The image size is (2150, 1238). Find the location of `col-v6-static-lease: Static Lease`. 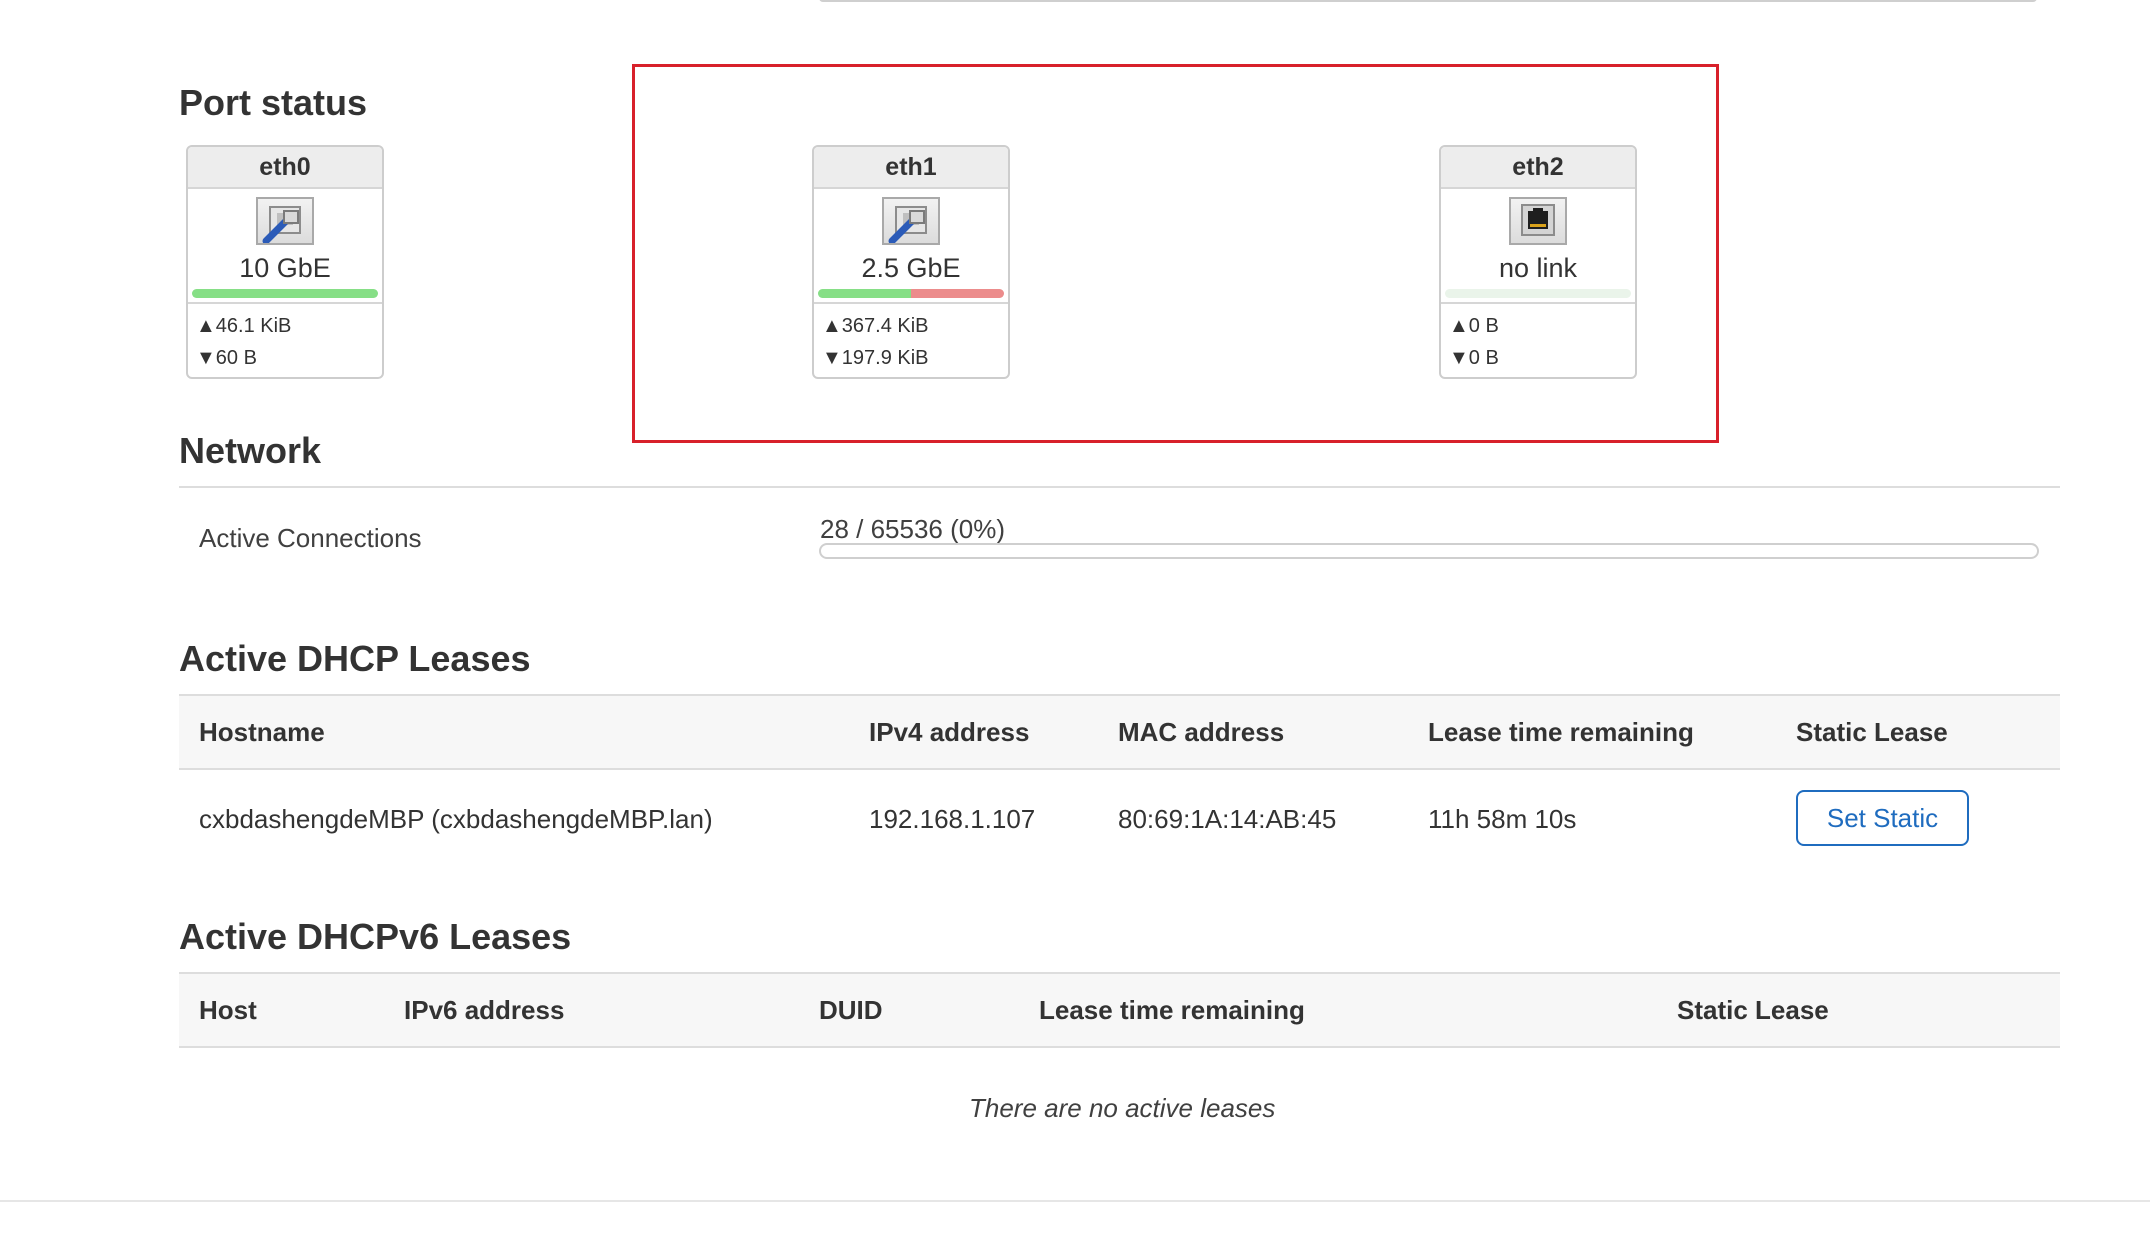

col-v6-static-lease: Static Lease is located at coordinates (1753, 1010).